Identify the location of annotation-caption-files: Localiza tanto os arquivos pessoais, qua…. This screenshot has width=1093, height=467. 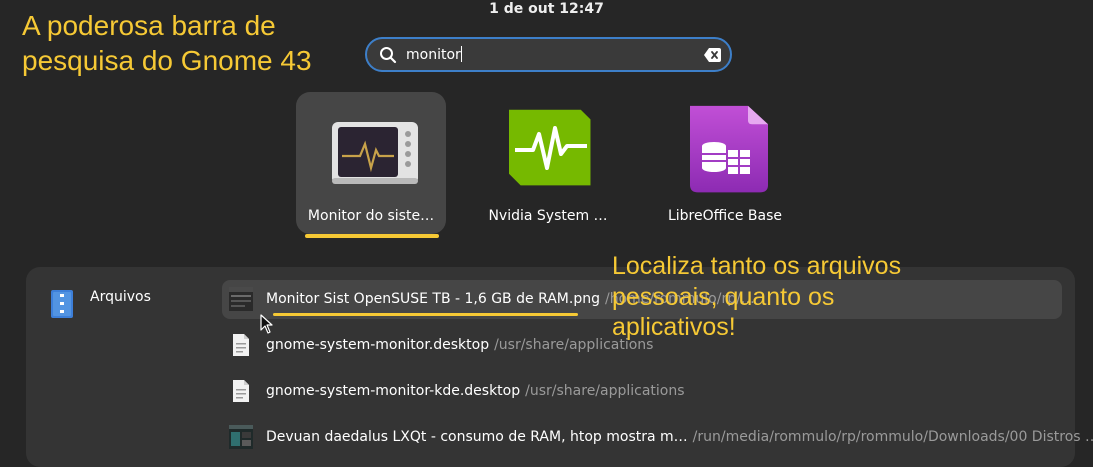
(757, 296).